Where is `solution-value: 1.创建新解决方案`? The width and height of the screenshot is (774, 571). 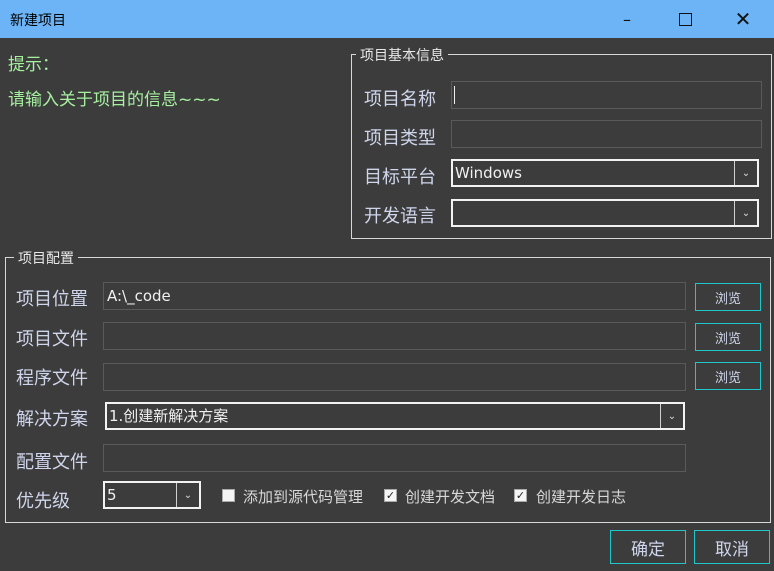 solution-value: 1.创建新解决方案 is located at coordinates (169, 416).